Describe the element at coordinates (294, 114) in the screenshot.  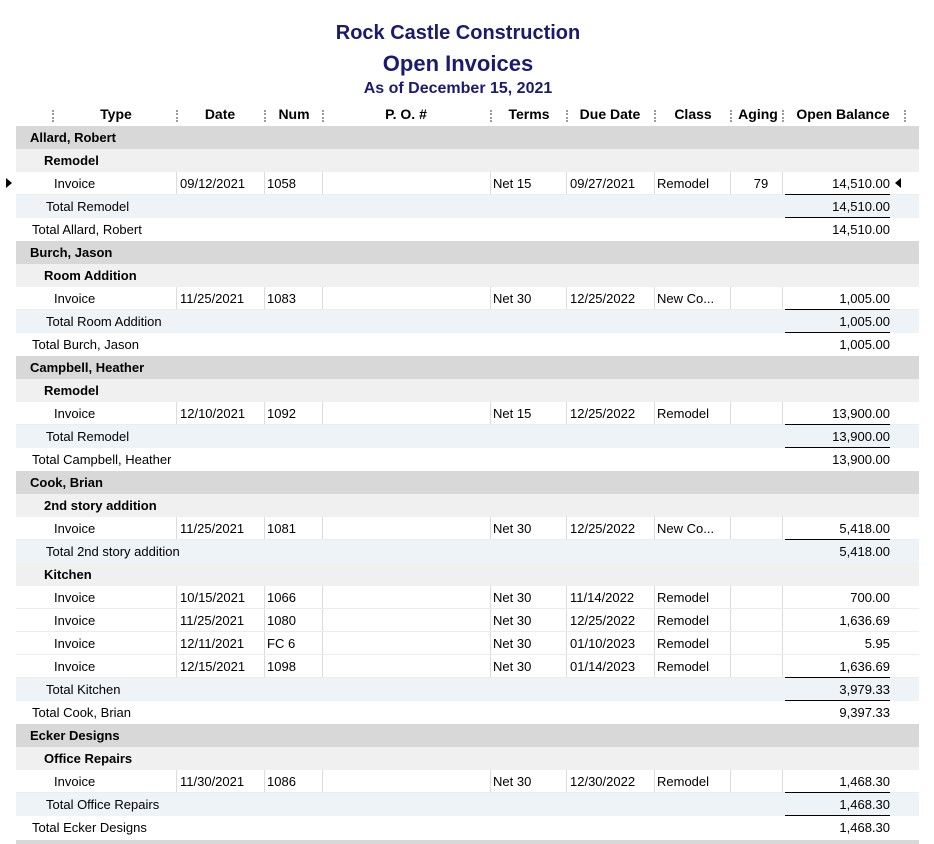
I see `column-header-num: Num` at that location.